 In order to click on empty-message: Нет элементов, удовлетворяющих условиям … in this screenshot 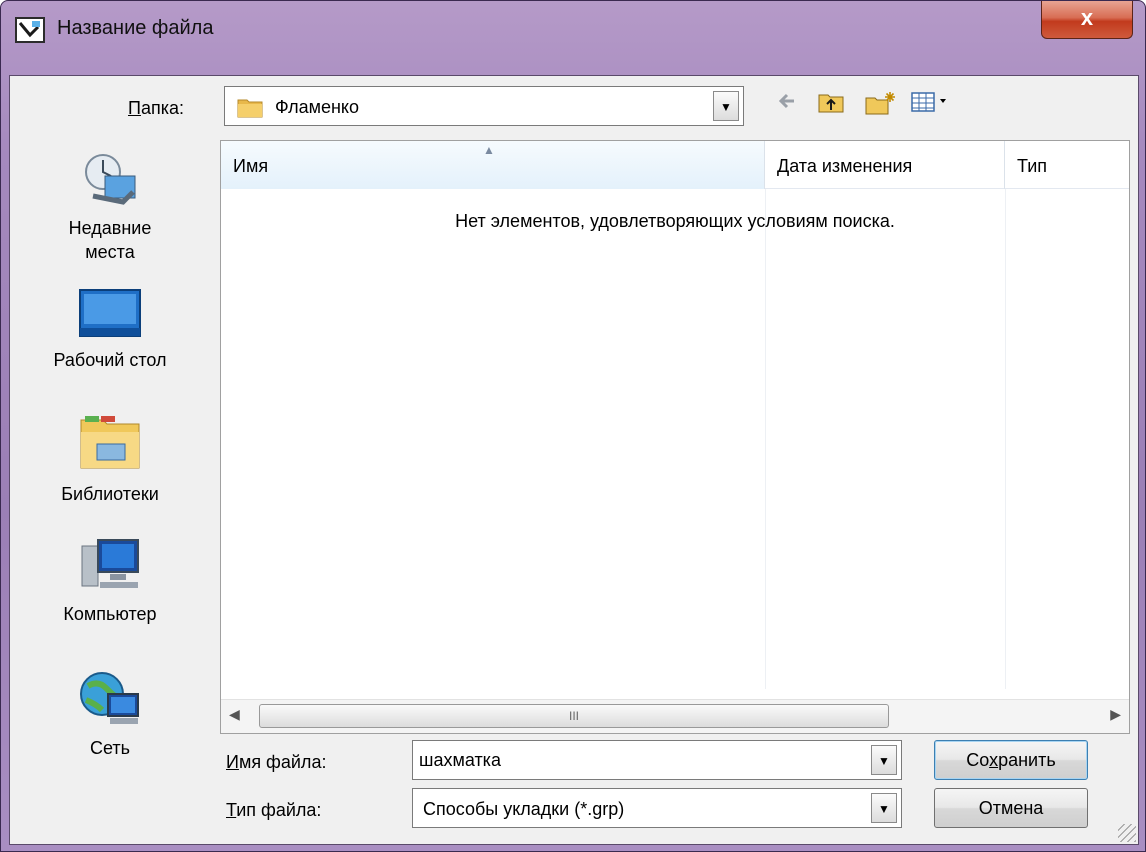, I will do `click(675, 221)`.